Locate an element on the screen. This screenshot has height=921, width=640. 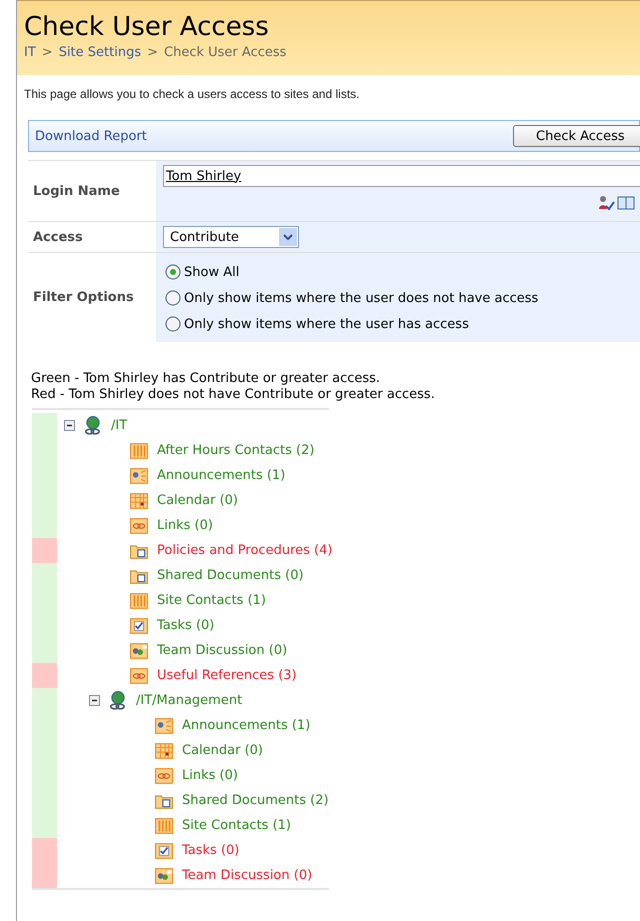
field-label: Filter Options is located at coordinates (83, 298).